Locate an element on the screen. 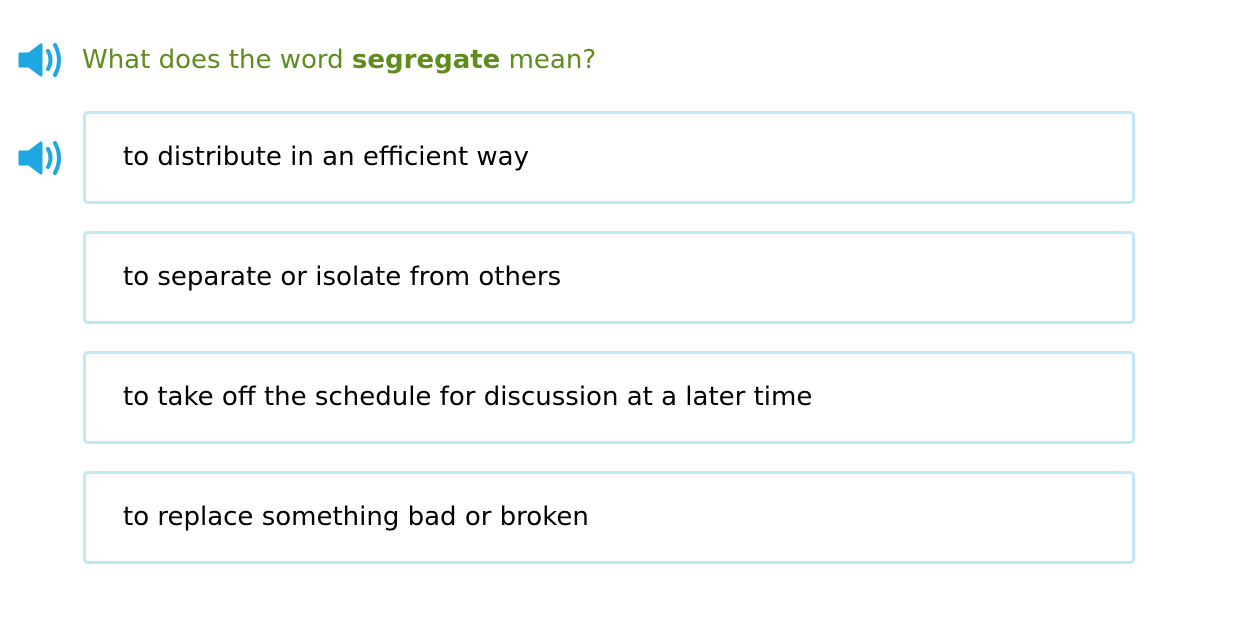  question-audio-button is located at coordinates (41, 60).